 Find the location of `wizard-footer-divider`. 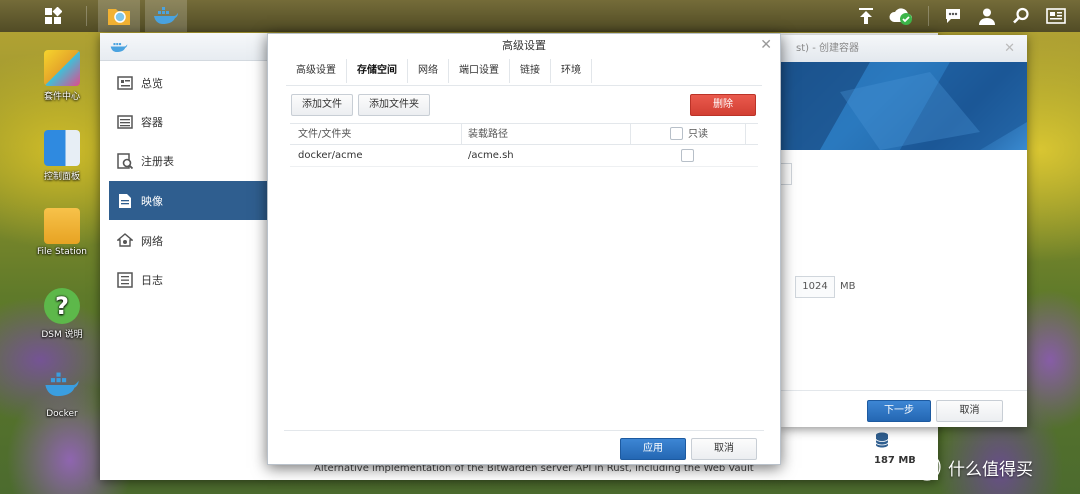

wizard-footer-divider is located at coordinates (903, 390).